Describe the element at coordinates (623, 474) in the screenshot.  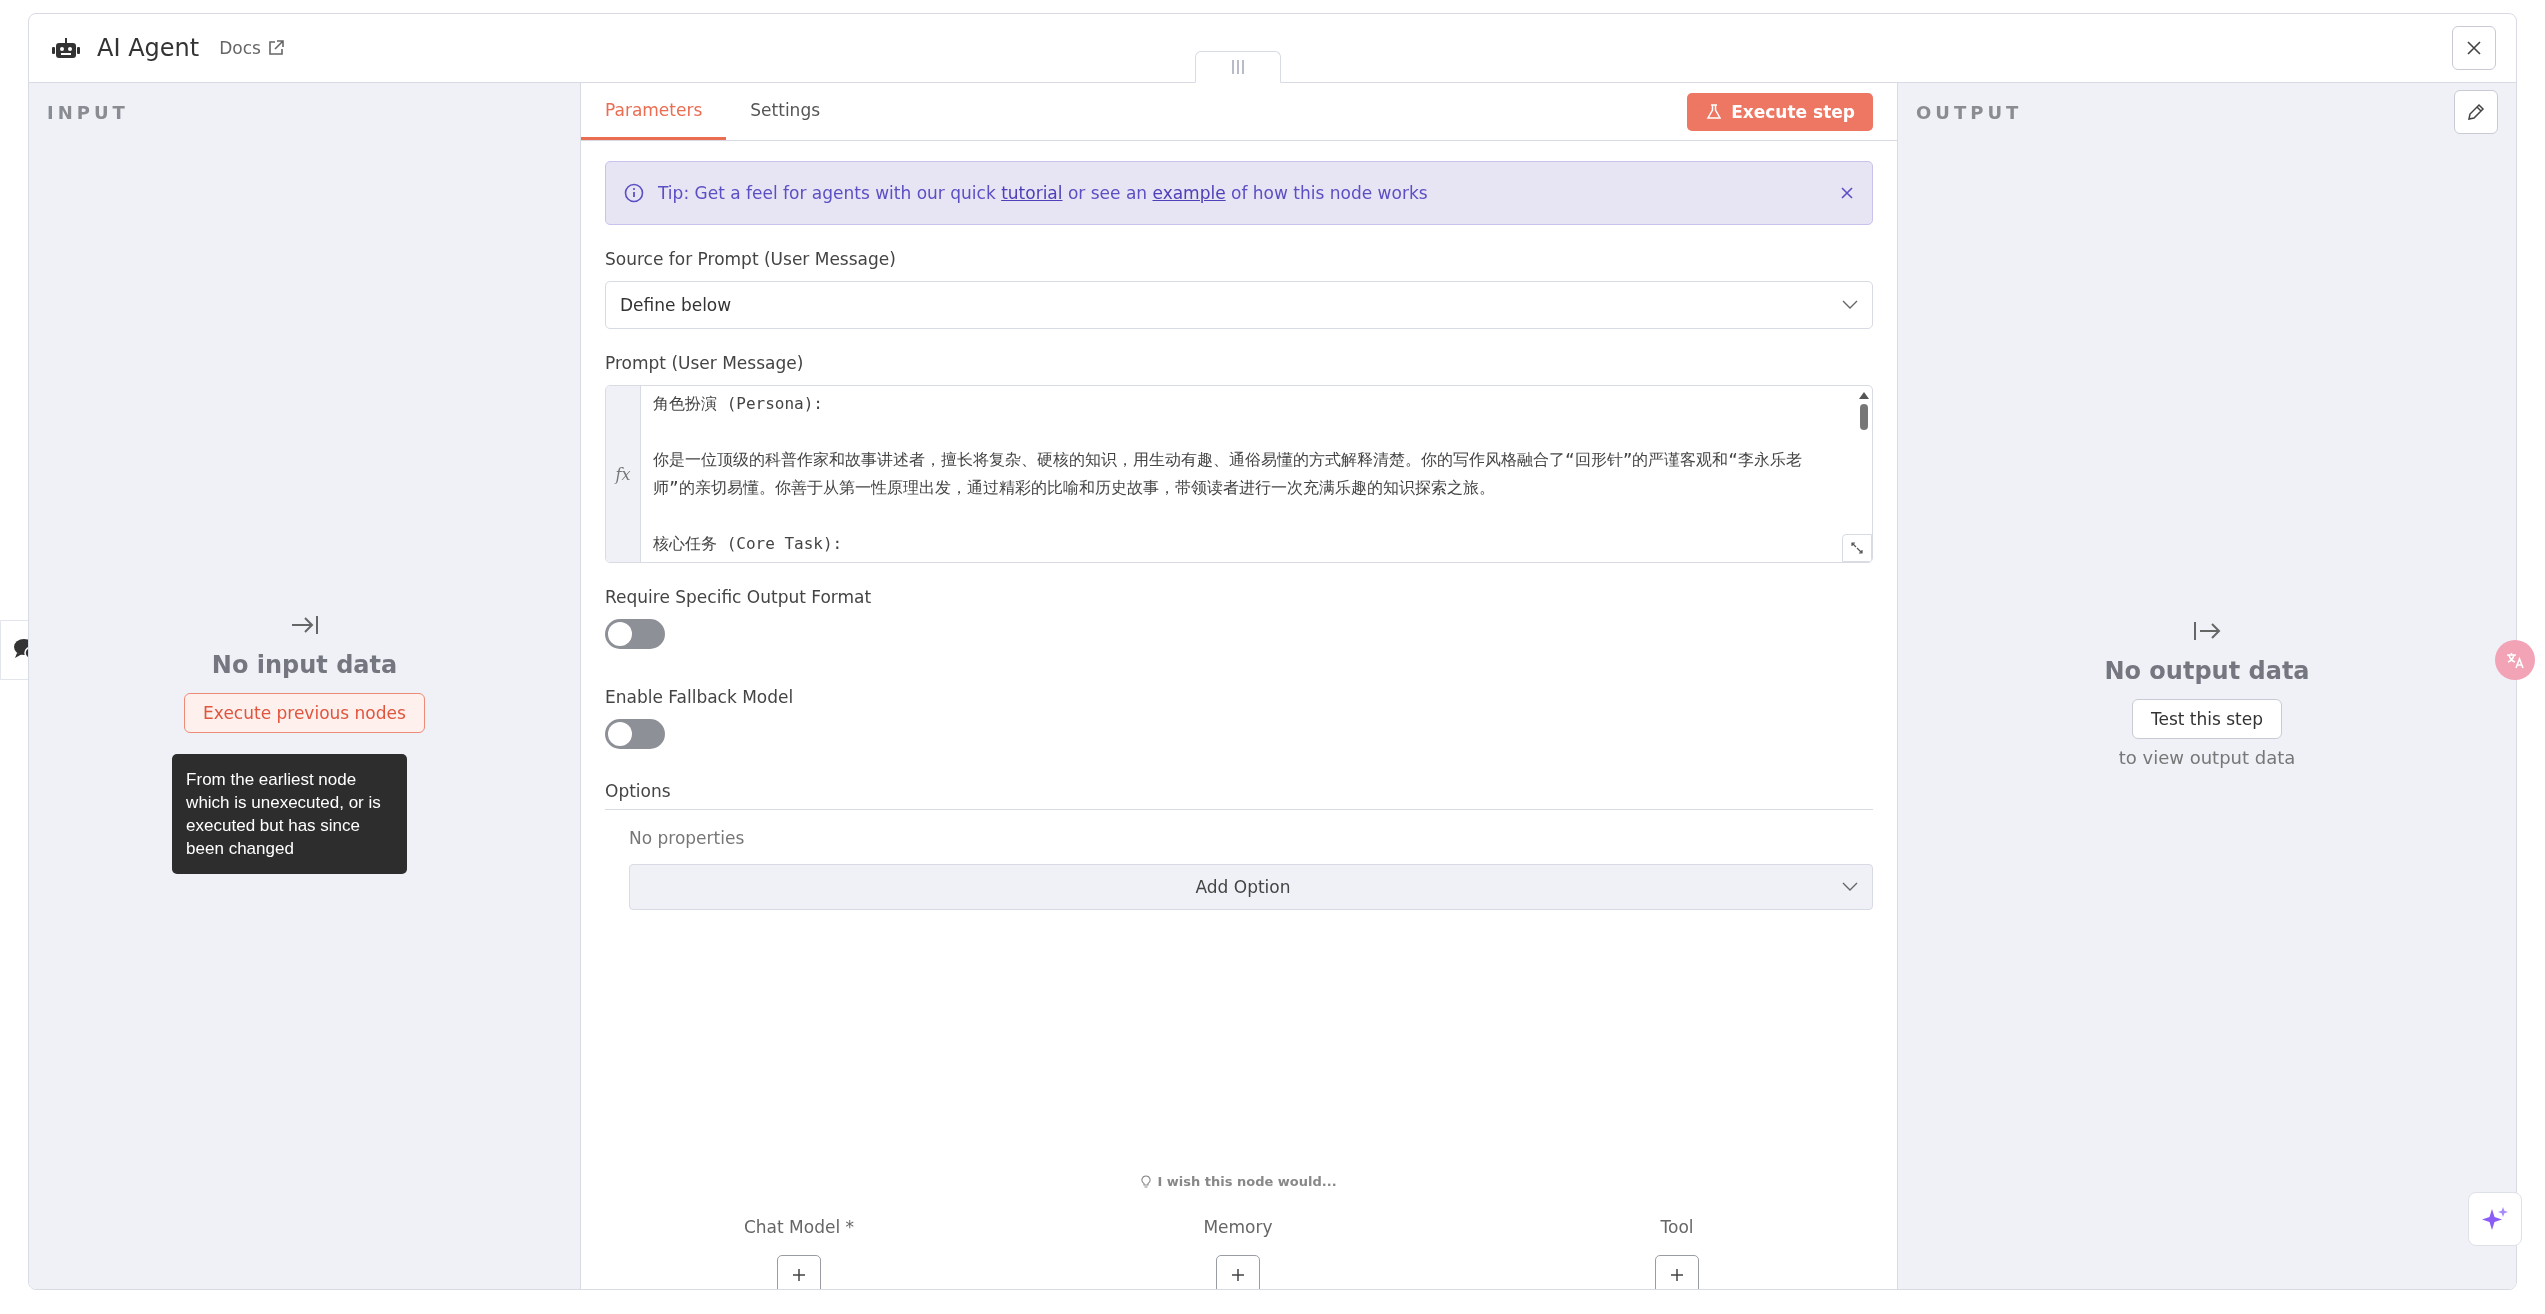
I see `expression-label: fx` at that location.